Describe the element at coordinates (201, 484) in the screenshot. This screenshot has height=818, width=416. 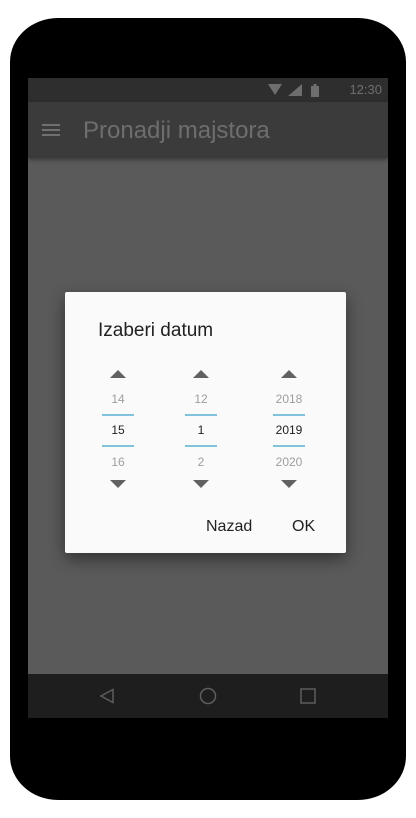
I see `month-decrement-arrow-icon` at that location.